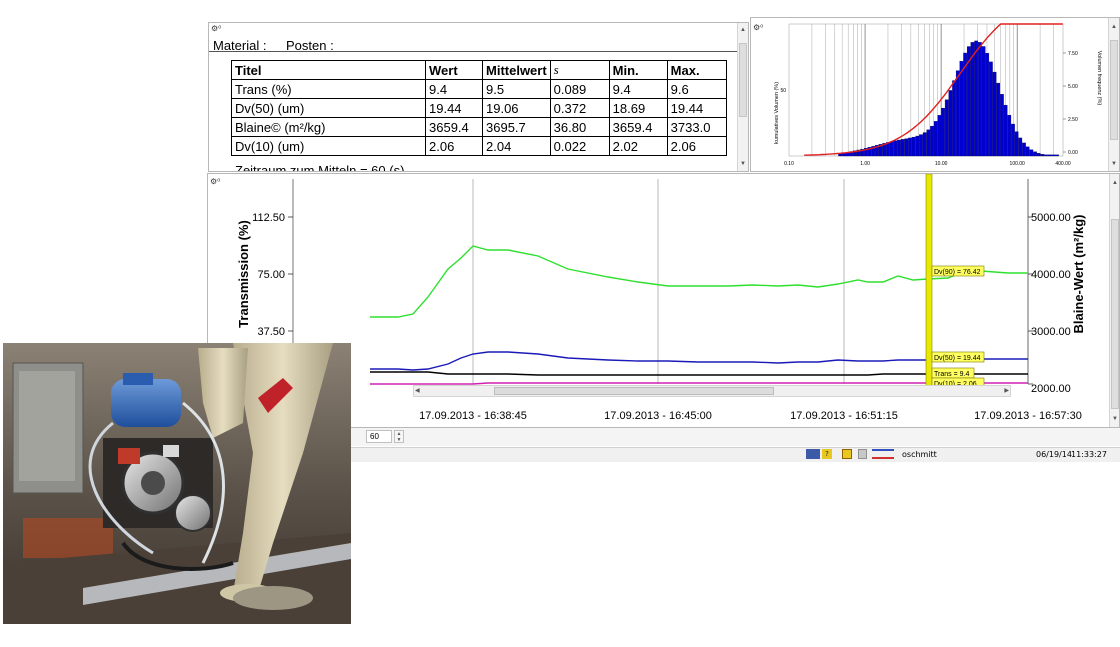 The height and width of the screenshot is (647, 1120). Describe the element at coordinates (957, 358) in the screenshot. I see `cursor-label-dv50: Dv(50) = 19.44` at that location.